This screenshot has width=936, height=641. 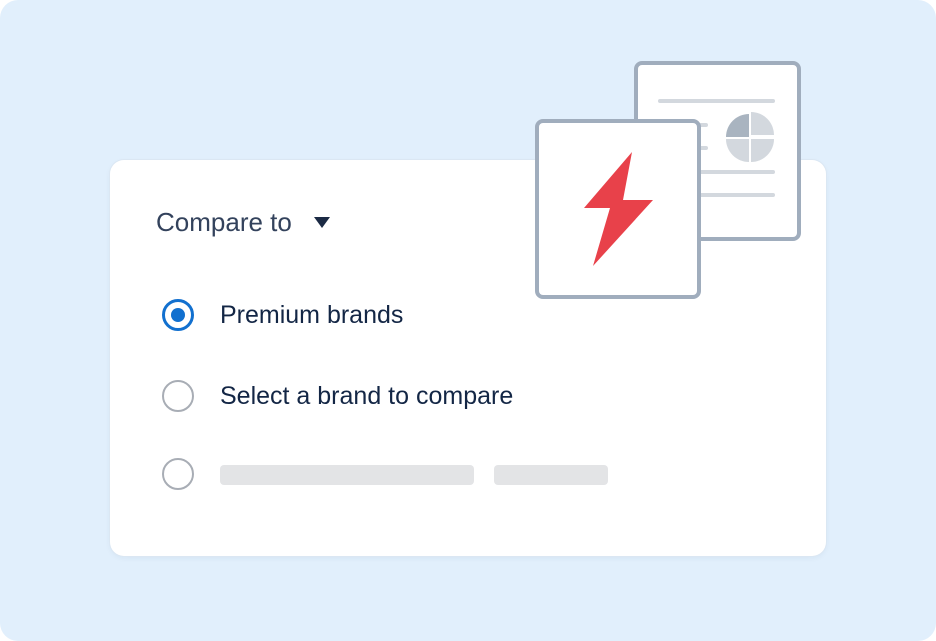 I want to click on radio-placeholder, so click(x=178, y=474).